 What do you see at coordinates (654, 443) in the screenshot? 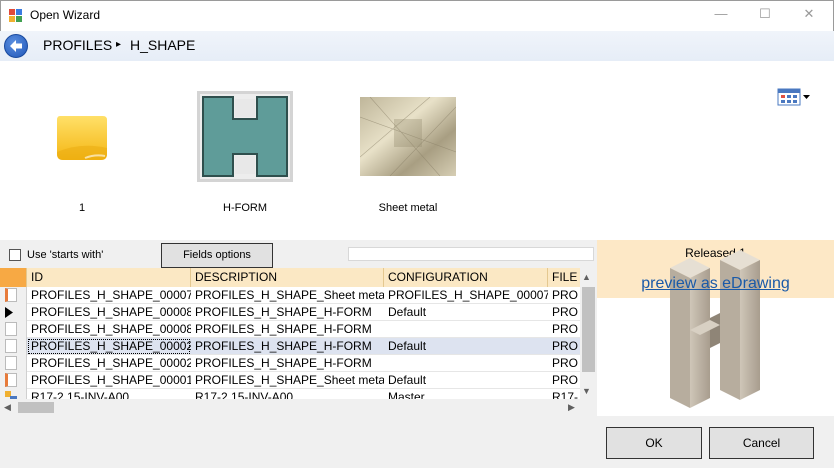
I see `ok-button: OK` at bounding box center [654, 443].